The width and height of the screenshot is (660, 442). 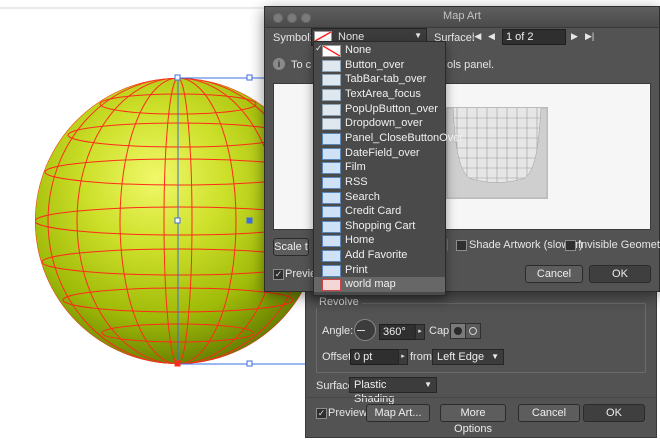 I want to click on symbol-menu-item: world map, so click(x=379, y=284).